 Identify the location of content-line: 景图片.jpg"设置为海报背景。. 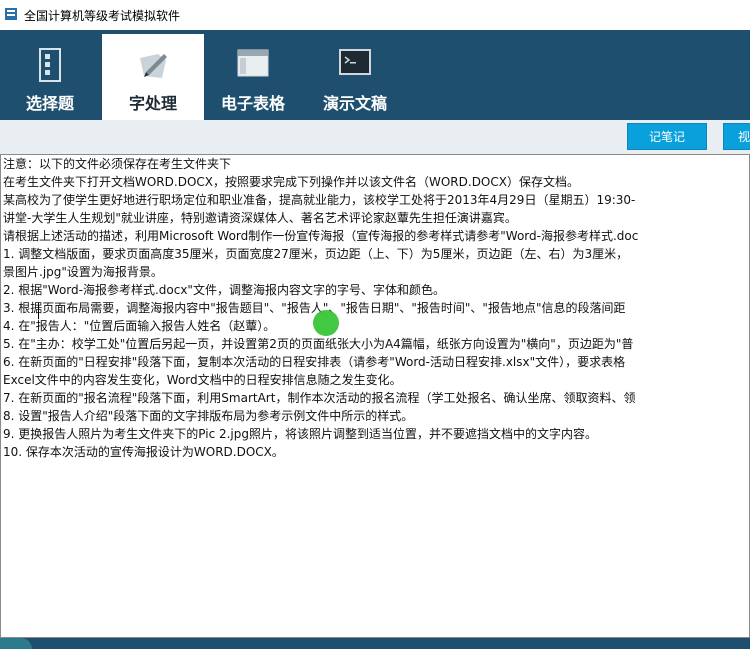
(83, 272).